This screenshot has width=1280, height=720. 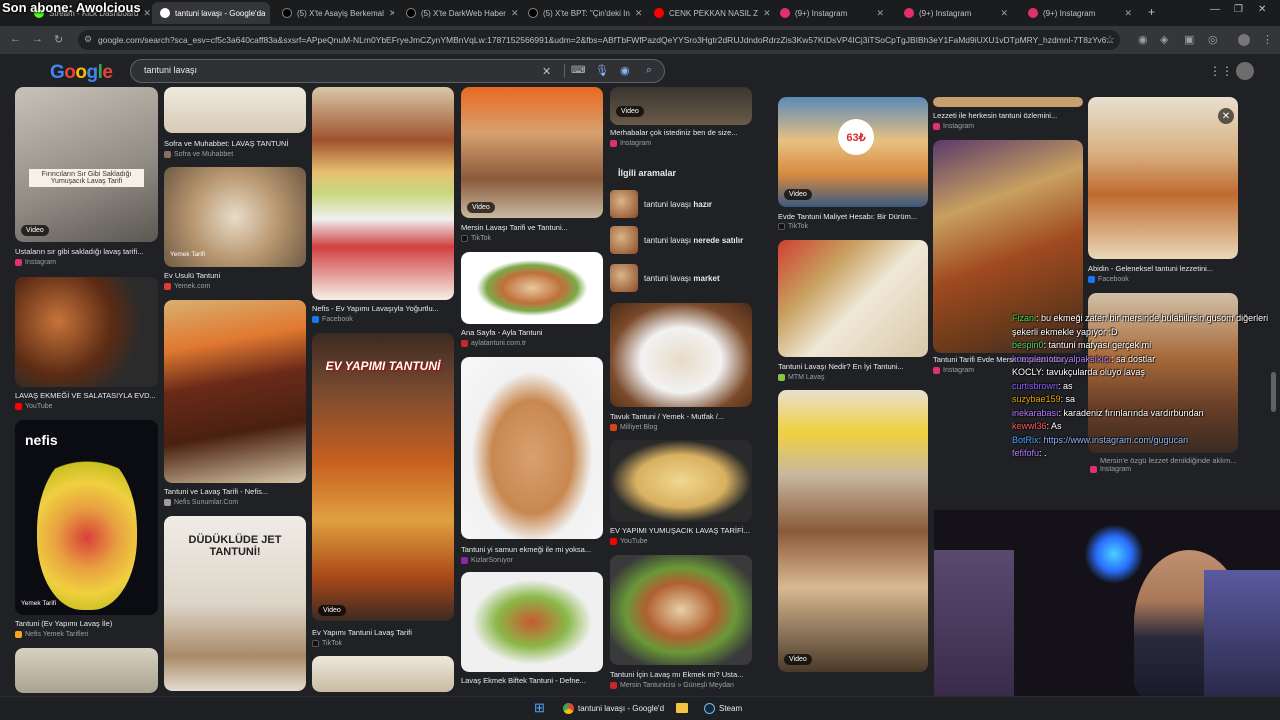 I want to click on related-item: tantuni lavaşı hazır, so click(x=681, y=204).